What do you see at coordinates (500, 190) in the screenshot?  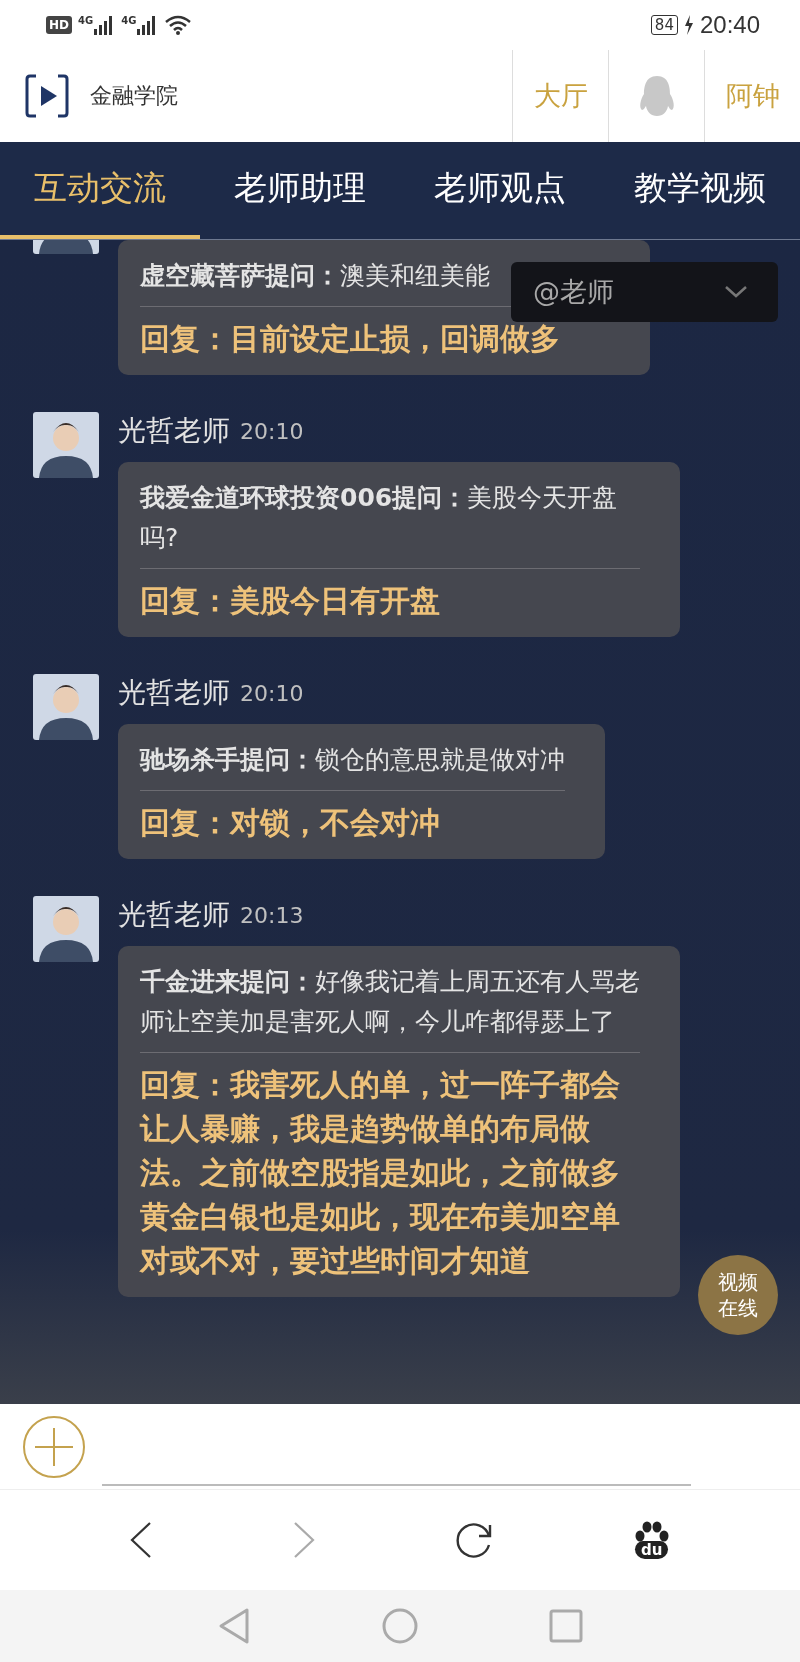 I see `tab: 老师观点` at bounding box center [500, 190].